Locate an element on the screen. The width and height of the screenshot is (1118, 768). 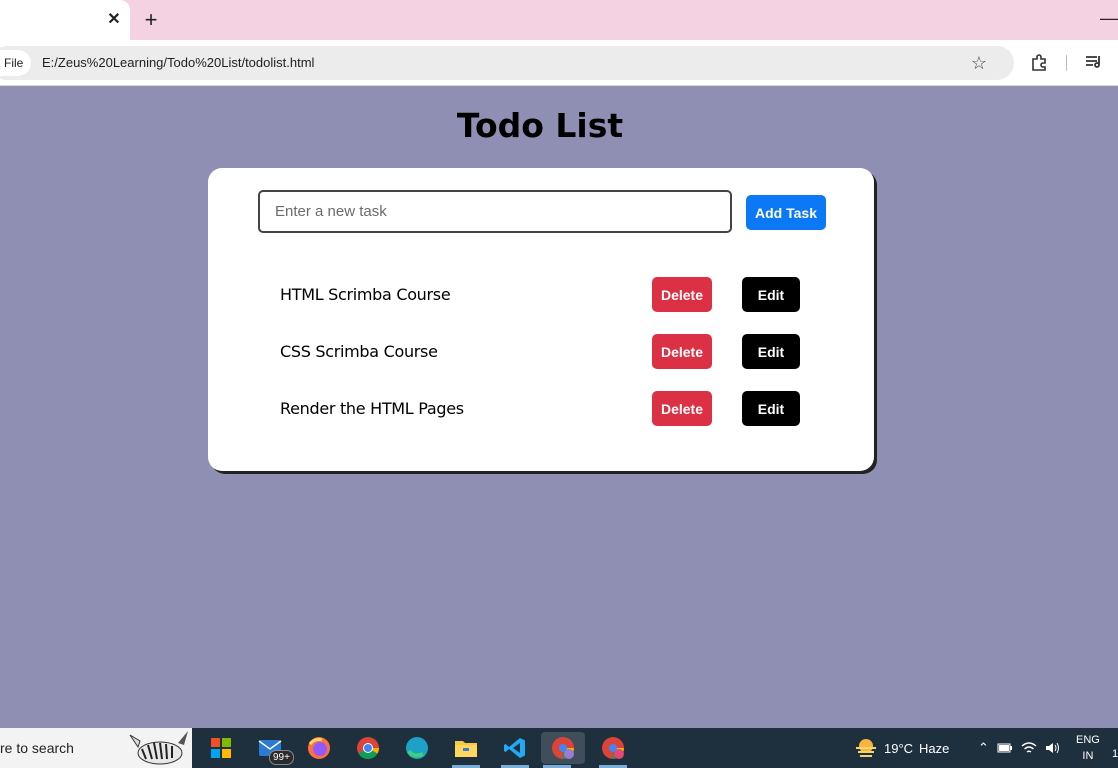
page-title: Todo List is located at coordinates (540, 125).